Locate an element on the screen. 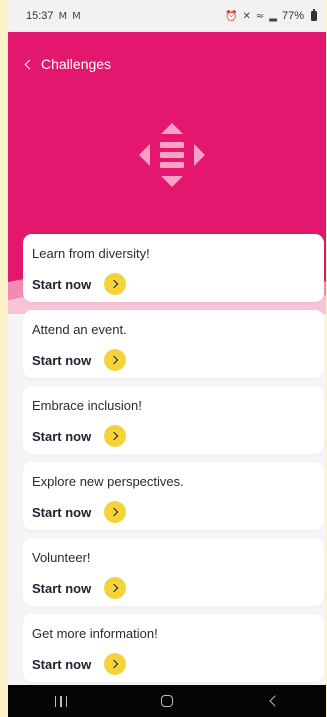 The image size is (327, 717). wifi-icon: ≈ is located at coordinates (260, 16).